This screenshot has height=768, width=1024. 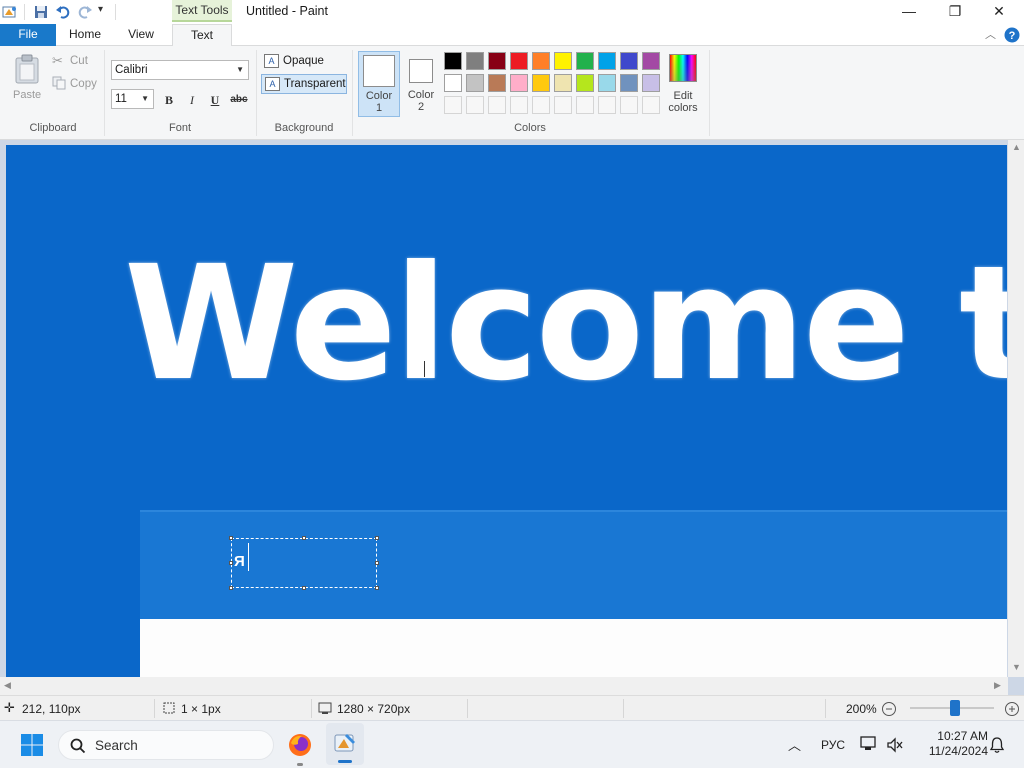 I want to click on maximize-button: ❐, so click(x=955, y=12).